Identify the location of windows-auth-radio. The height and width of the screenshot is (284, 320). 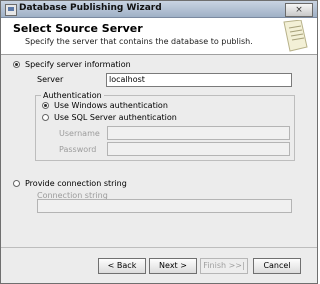
(45, 105).